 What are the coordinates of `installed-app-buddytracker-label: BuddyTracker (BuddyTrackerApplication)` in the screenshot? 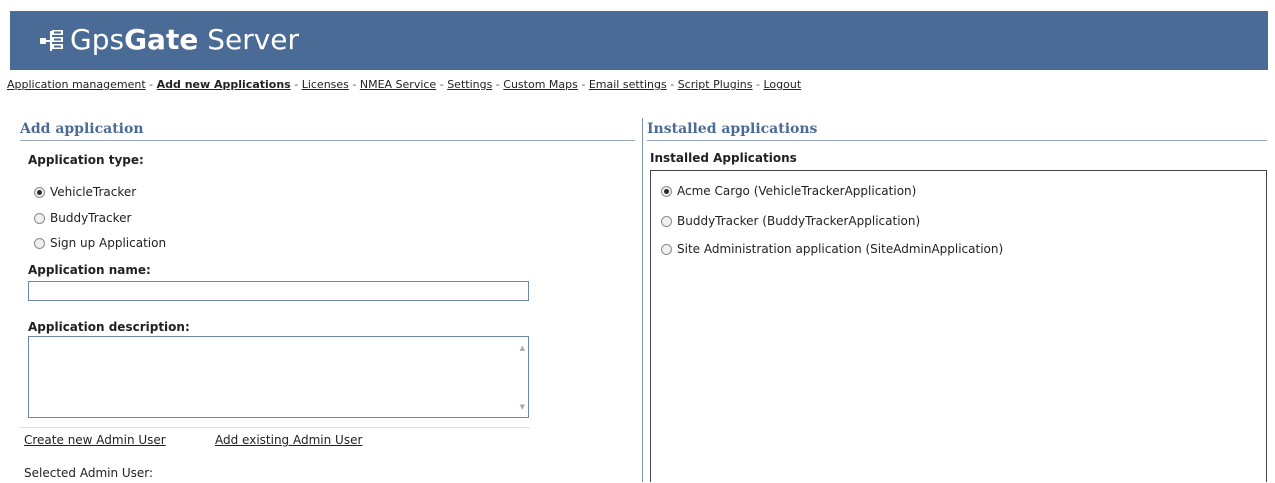 It's located at (799, 221).